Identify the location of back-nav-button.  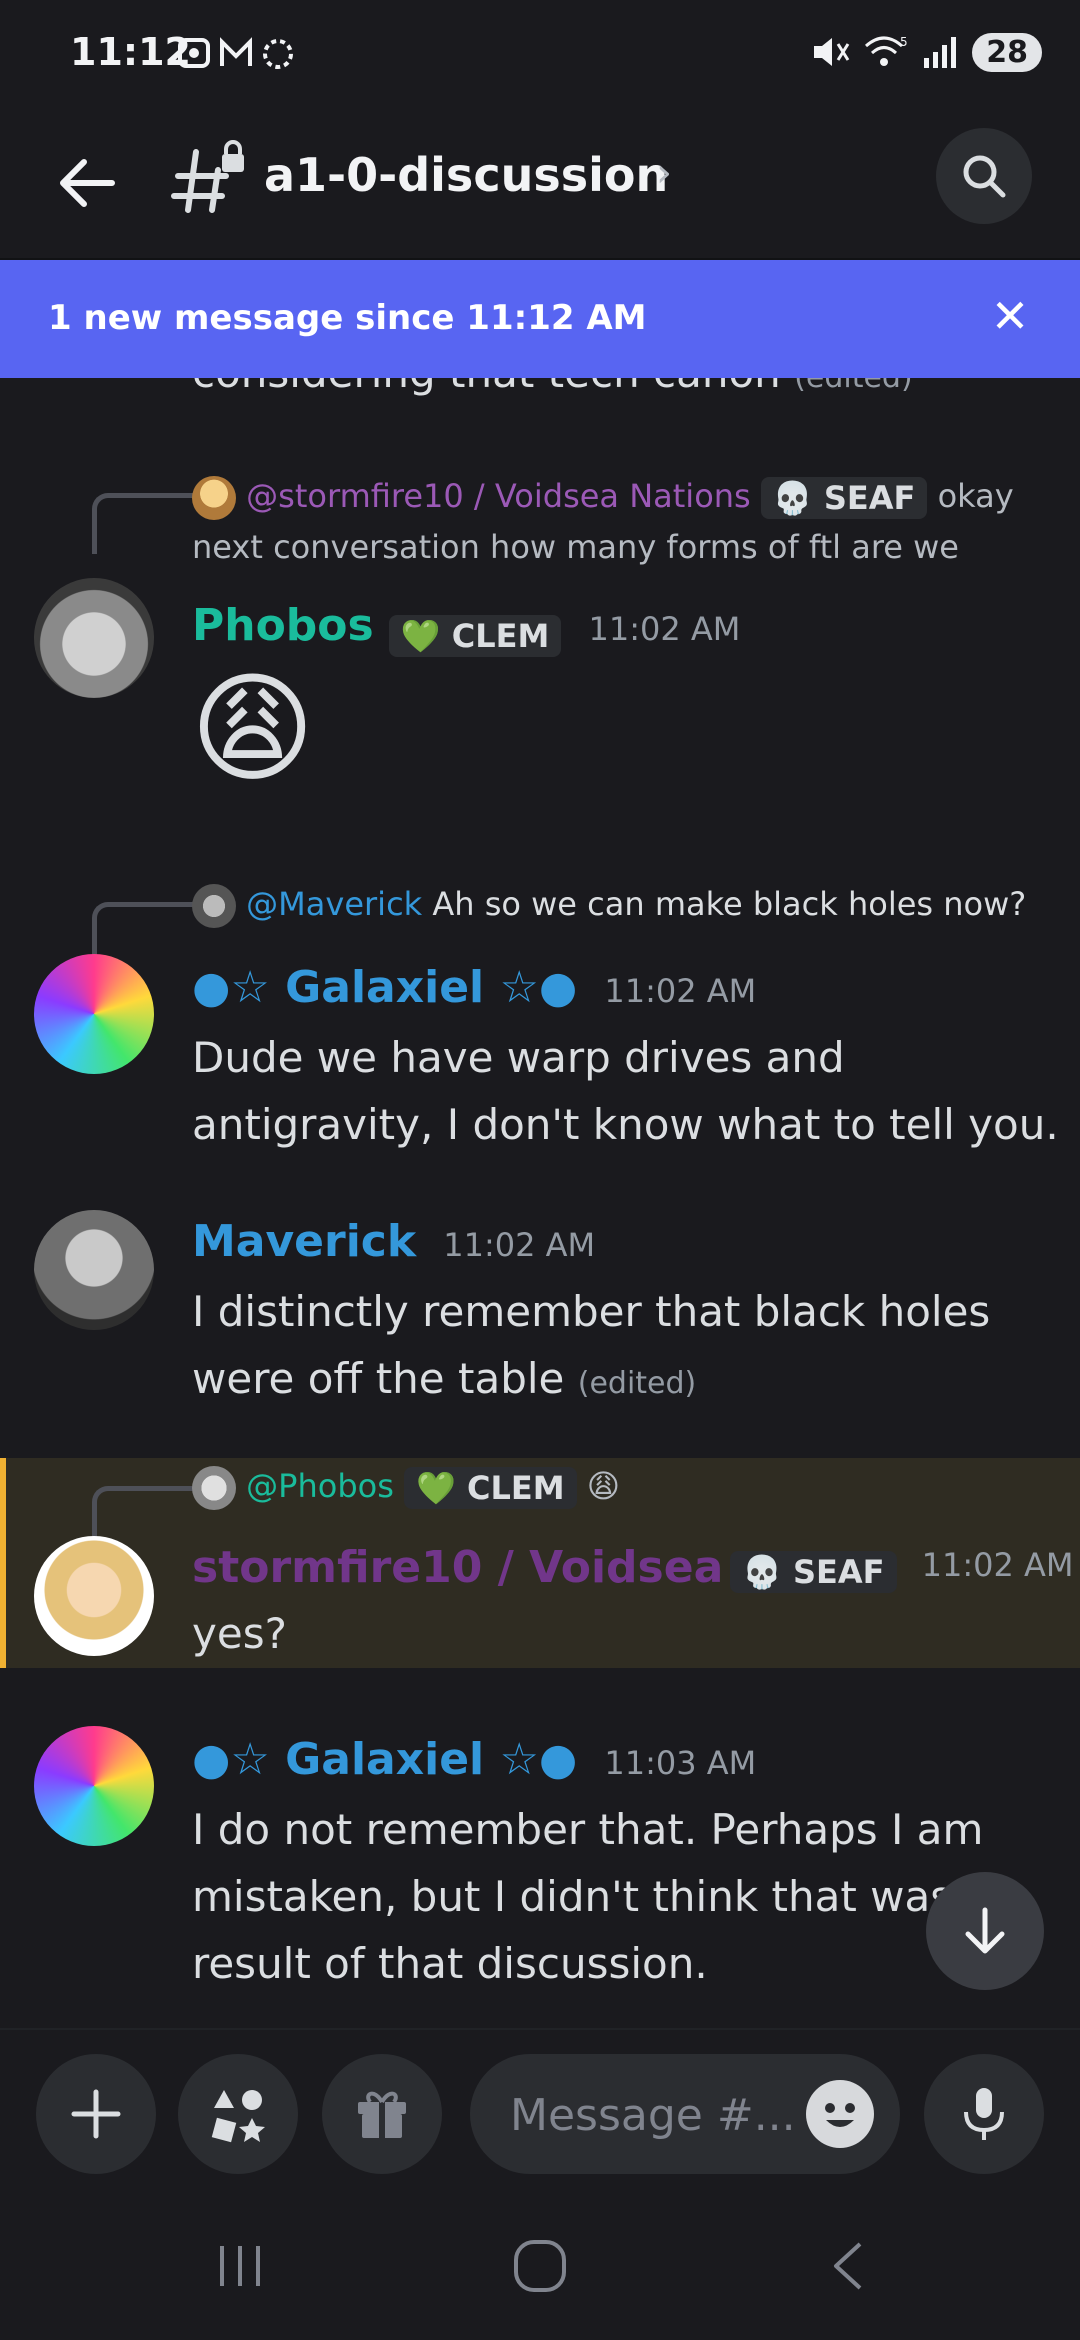
(850, 2268).